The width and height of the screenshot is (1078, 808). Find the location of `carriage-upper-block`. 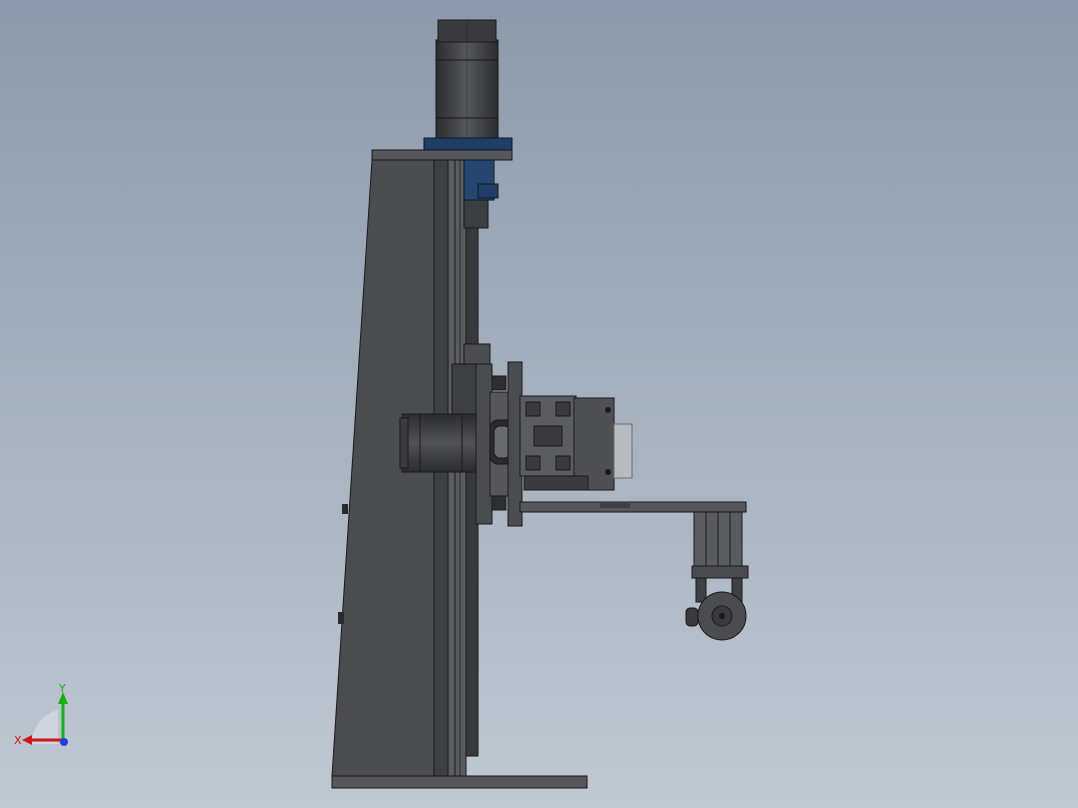

carriage-upper-block is located at coordinates (477, 355).